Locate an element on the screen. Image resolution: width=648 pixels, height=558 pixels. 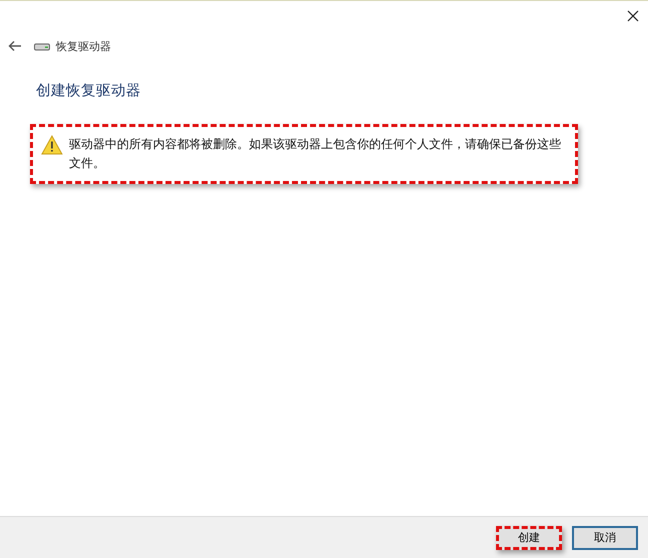
warning-message: 驱动器中的所有内容都将被删除。如果该驱动器上包含你的任何个人文件，请确保已备份这些文件。 is located at coordinates (315, 154).